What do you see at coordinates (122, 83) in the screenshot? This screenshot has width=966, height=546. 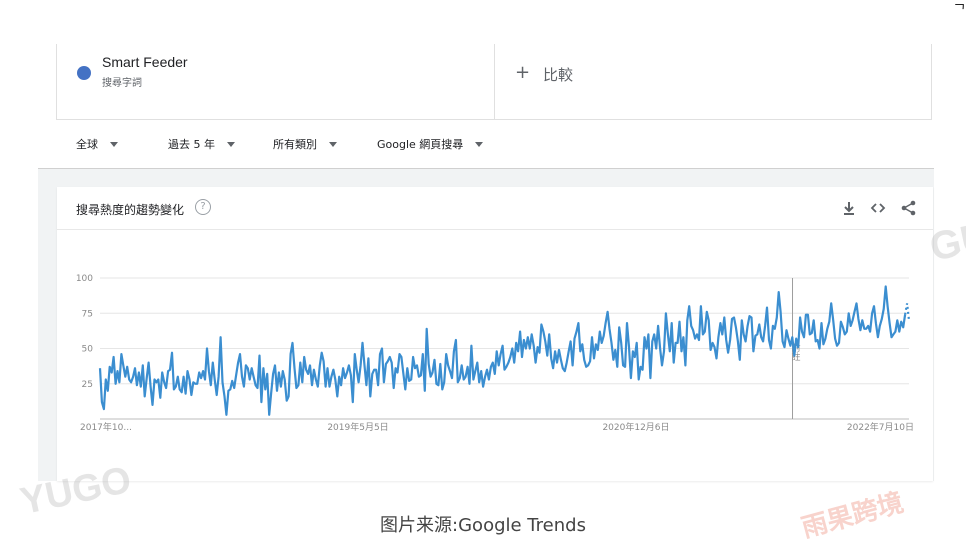 I see `term-type: 搜尋字詞` at bounding box center [122, 83].